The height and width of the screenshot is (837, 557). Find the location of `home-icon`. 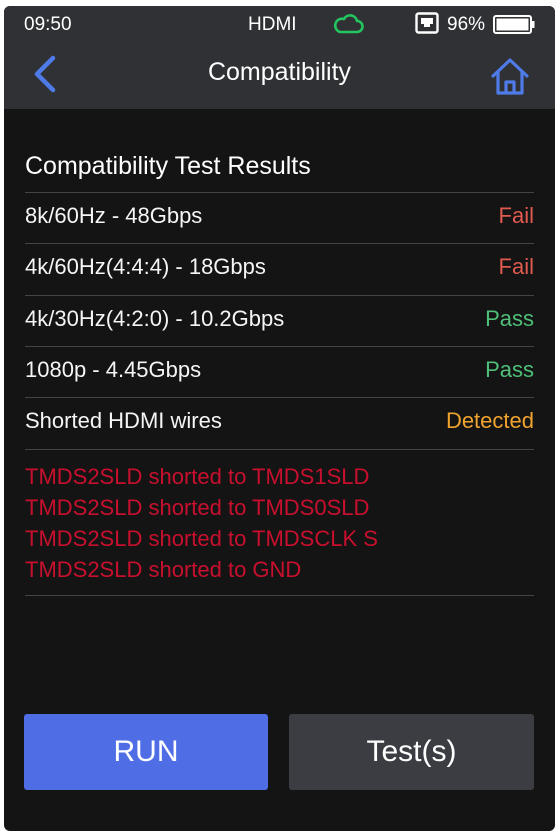

home-icon is located at coordinates (510, 76).